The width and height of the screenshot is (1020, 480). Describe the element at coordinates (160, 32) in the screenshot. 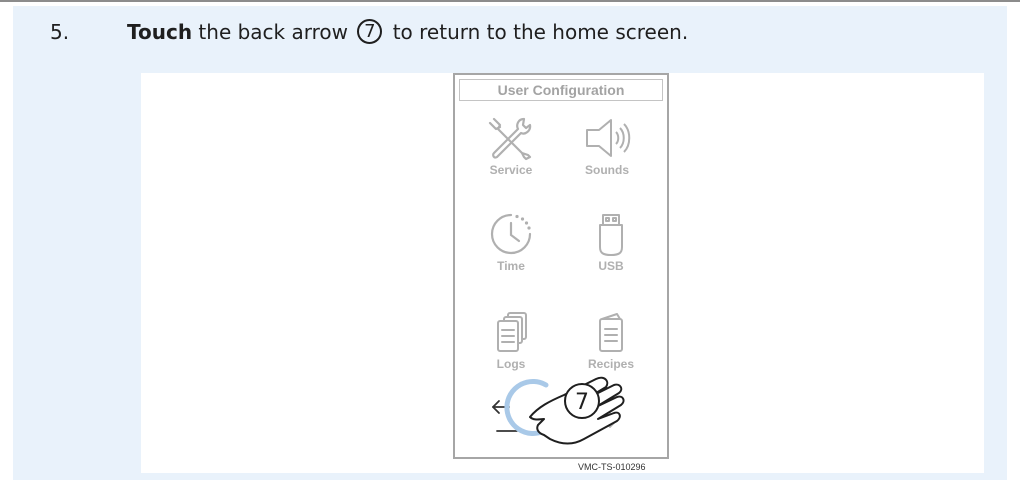

I see `step-action-word: Touch` at that location.